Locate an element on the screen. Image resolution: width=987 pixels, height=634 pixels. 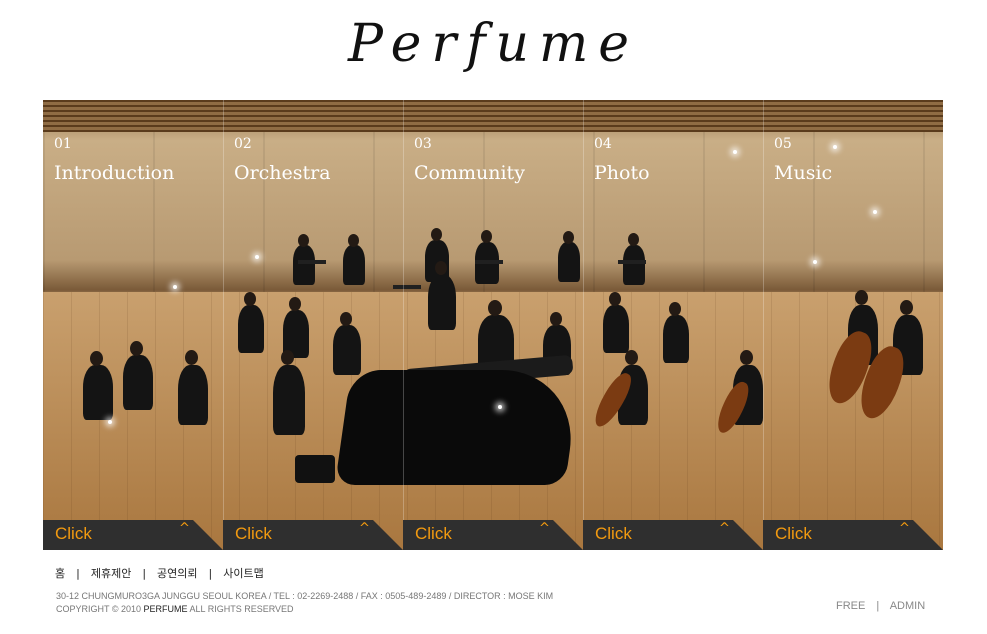
nav-panel-introduction: 01 Introduction Click ^ is located at coordinates (133, 325).